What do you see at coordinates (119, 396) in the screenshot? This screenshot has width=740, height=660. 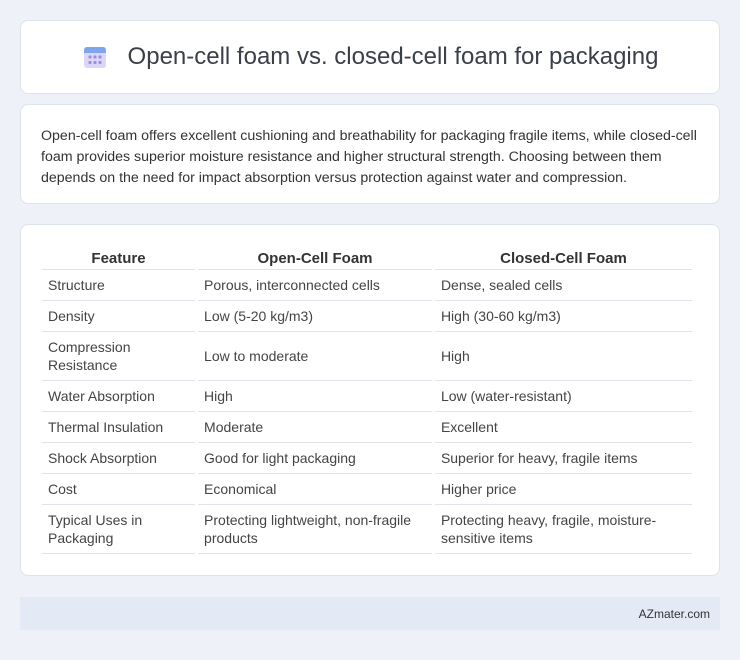 I see `feature-cell: Water Absorption` at bounding box center [119, 396].